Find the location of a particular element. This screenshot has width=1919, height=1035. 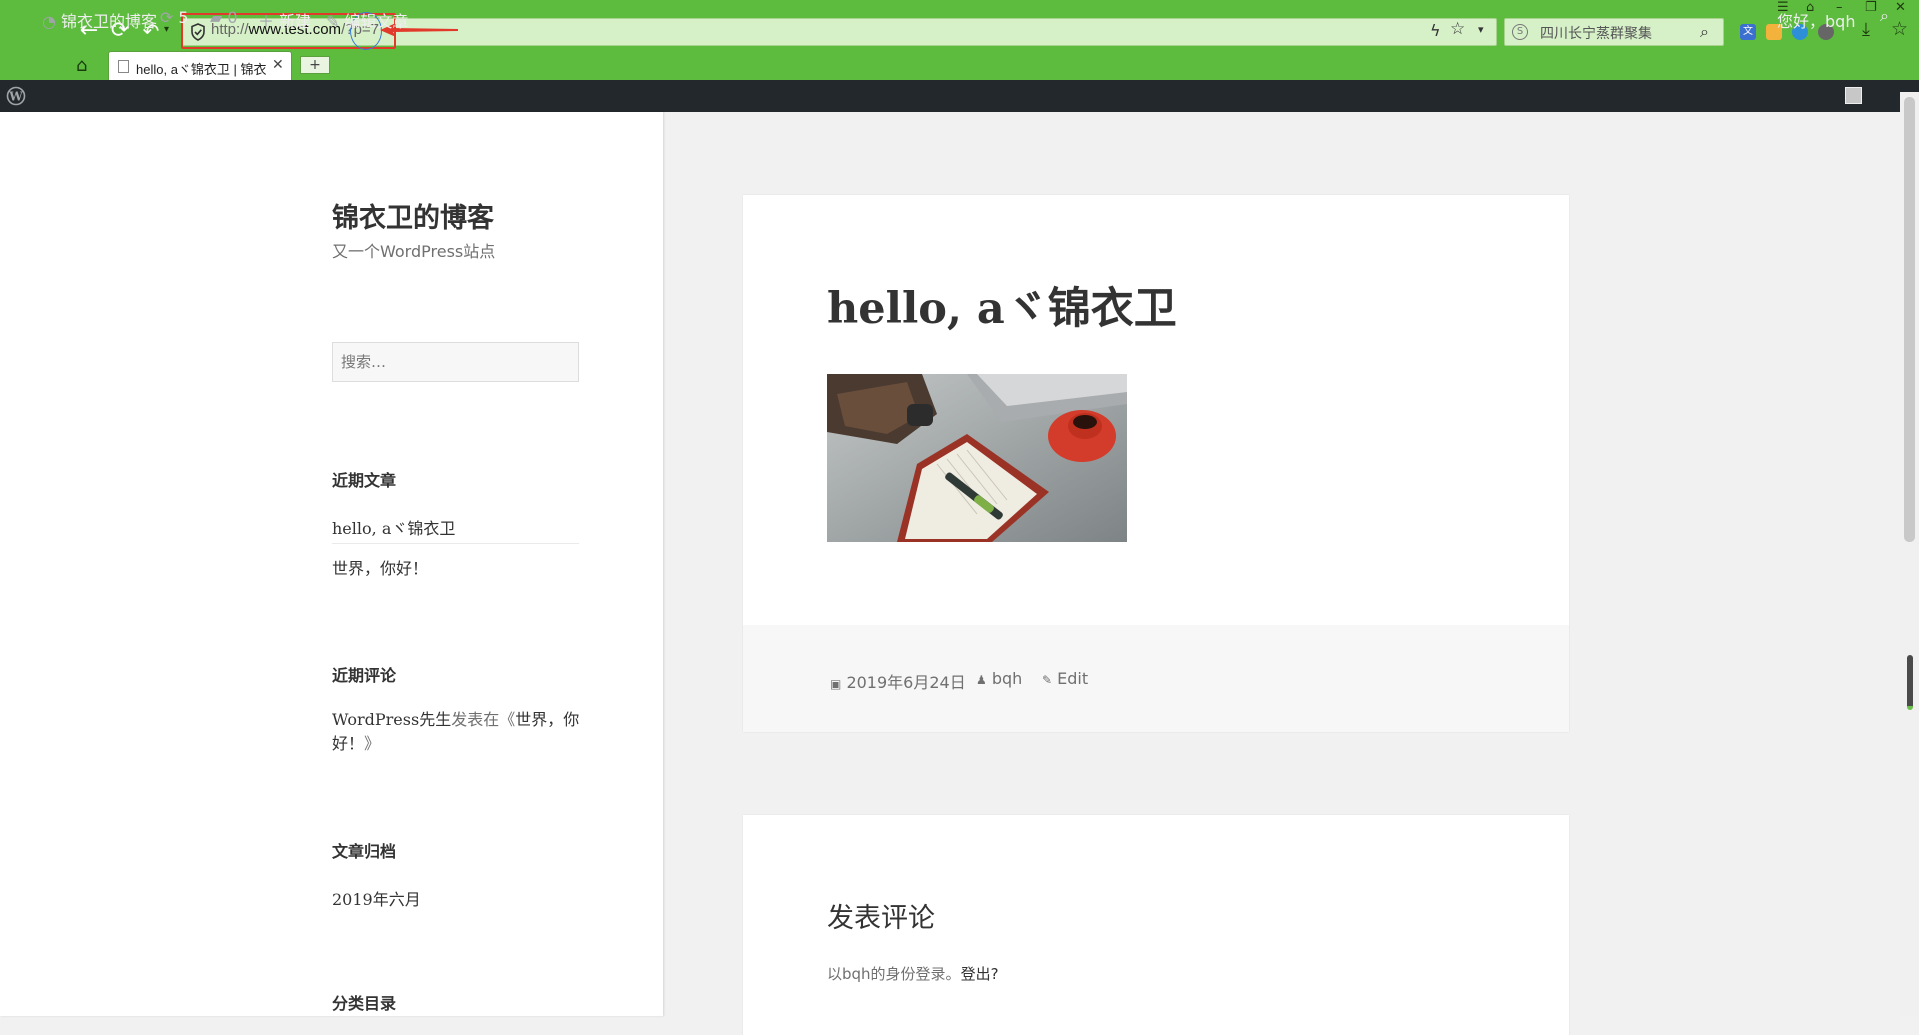

translate-extension-icon: 文 is located at coordinates (1748, 32).